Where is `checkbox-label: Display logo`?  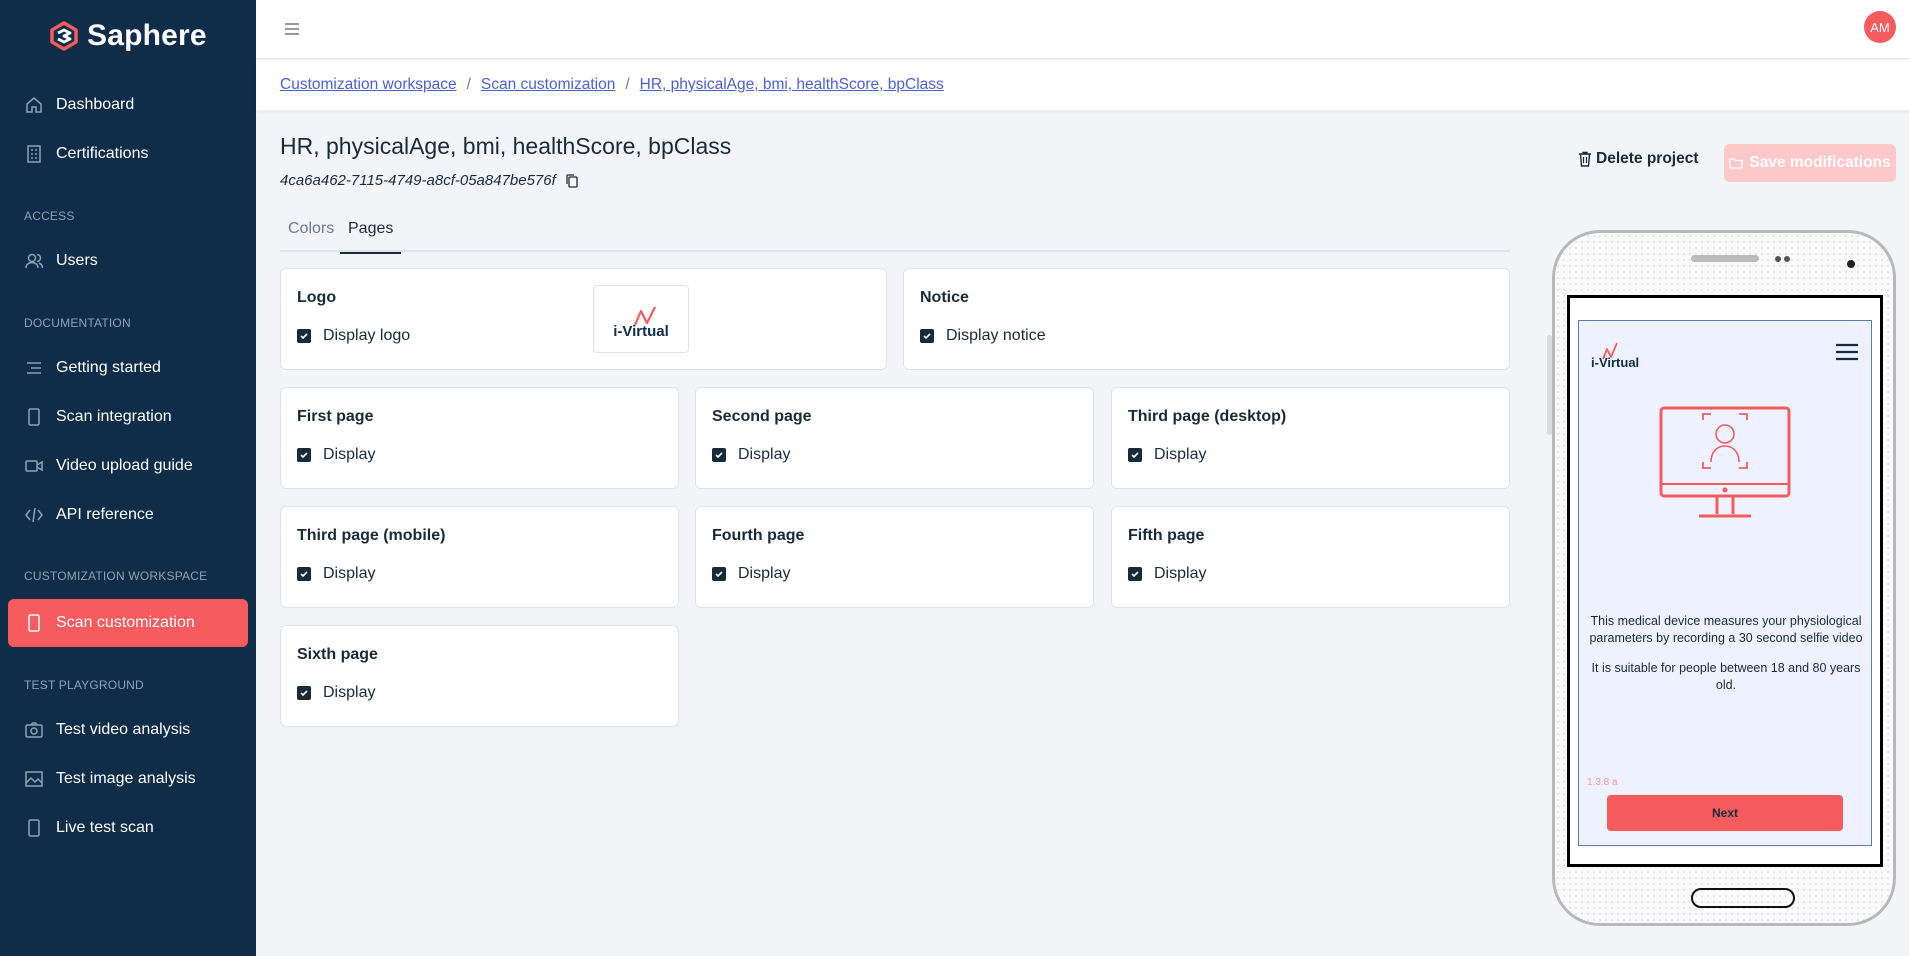
checkbox-label: Display logo is located at coordinates (367, 335).